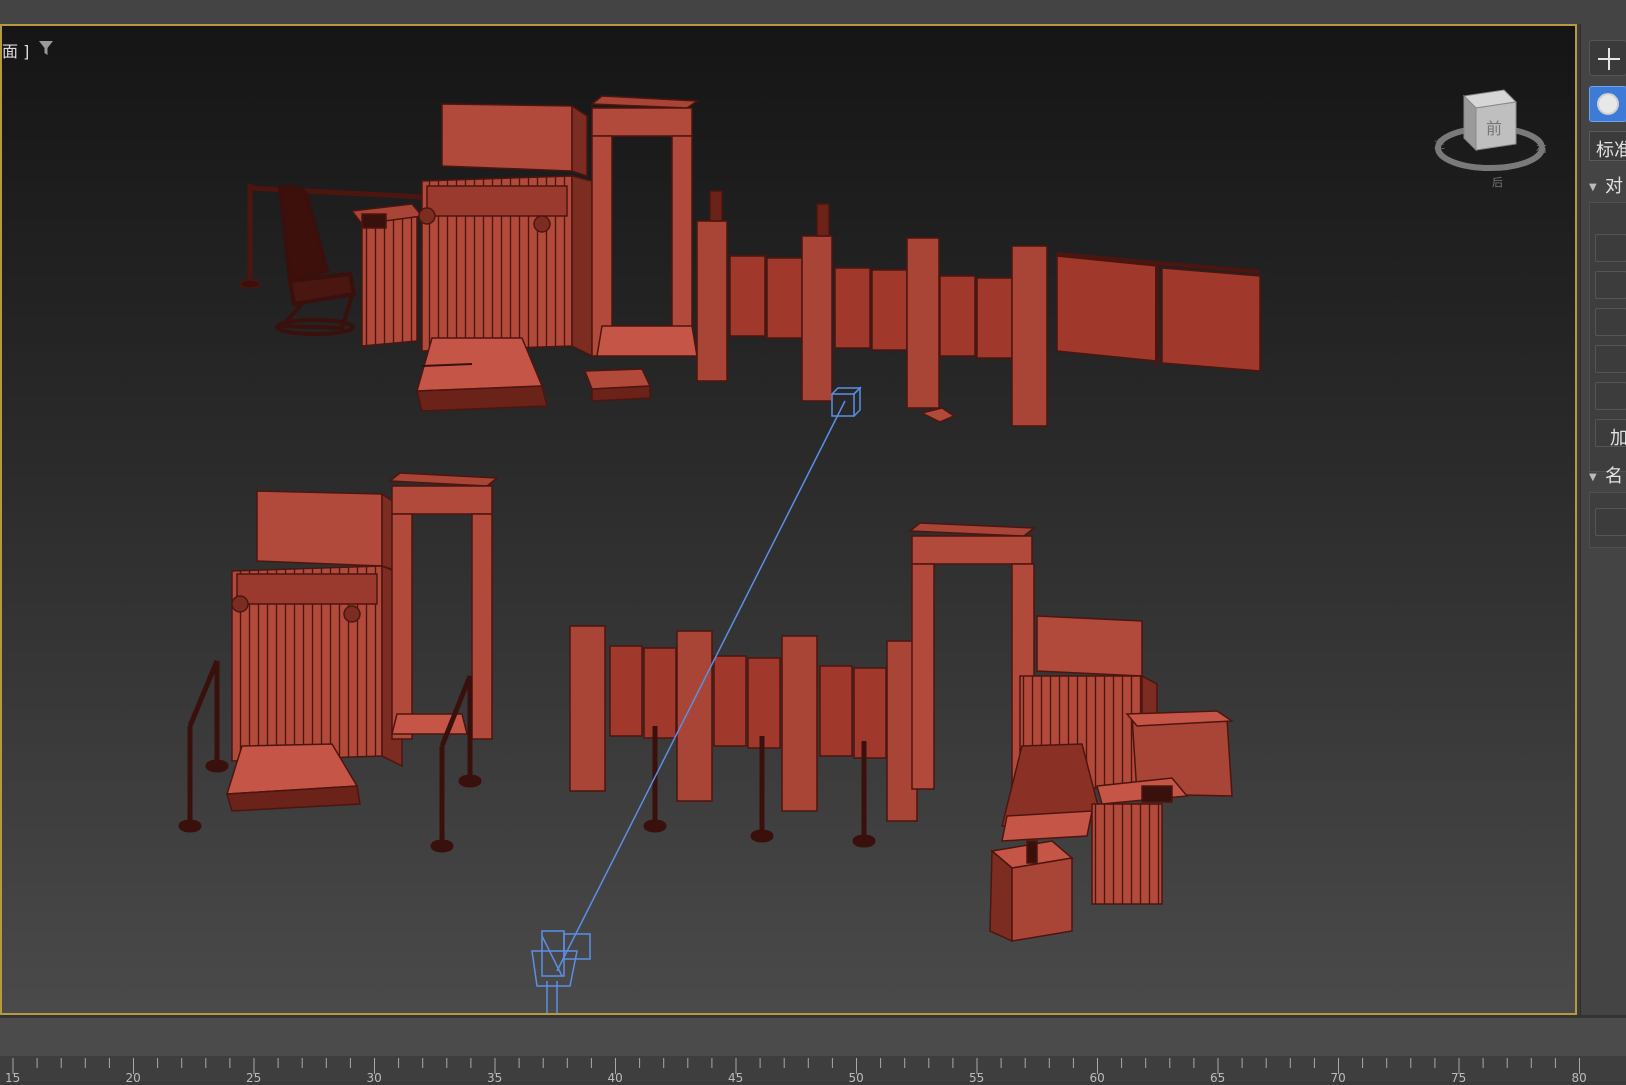 The width and height of the screenshot is (1626, 1085). I want to click on add-button: 加, so click(1610, 433).